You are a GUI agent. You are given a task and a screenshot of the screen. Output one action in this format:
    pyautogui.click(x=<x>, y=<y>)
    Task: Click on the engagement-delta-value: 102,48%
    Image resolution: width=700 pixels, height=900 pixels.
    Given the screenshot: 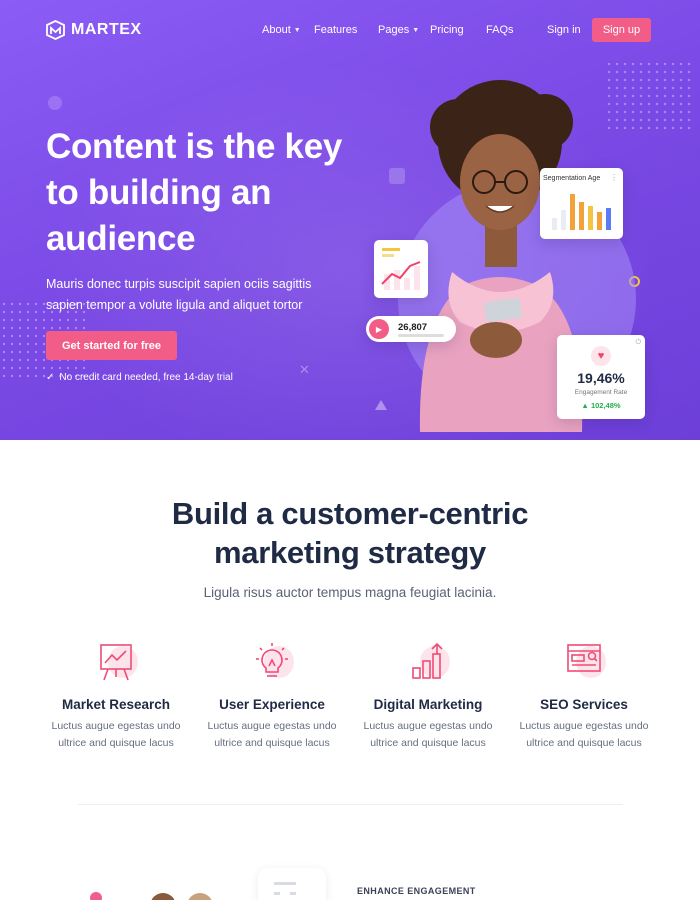 What is the action you would take?
    pyautogui.click(x=605, y=405)
    